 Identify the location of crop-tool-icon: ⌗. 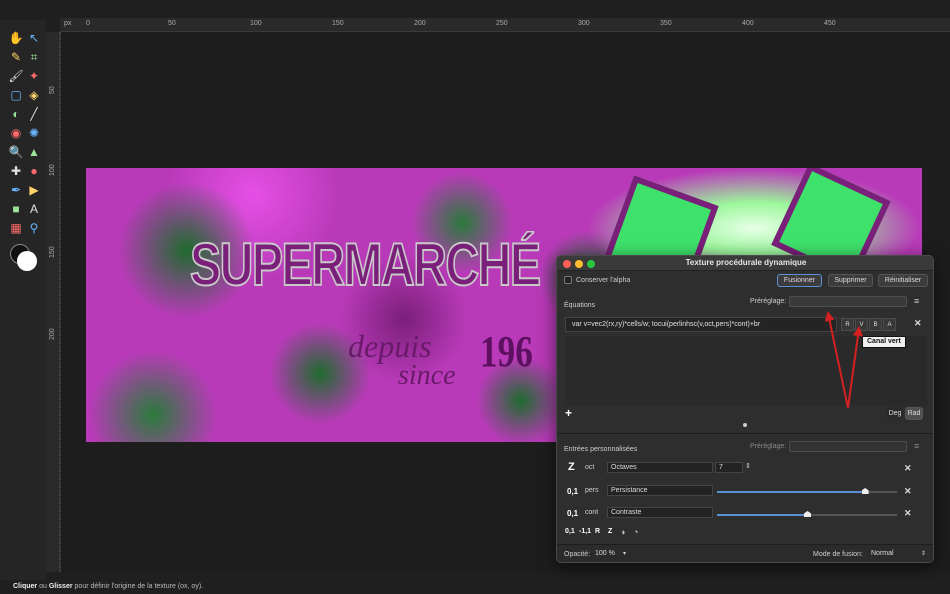
(34, 57).